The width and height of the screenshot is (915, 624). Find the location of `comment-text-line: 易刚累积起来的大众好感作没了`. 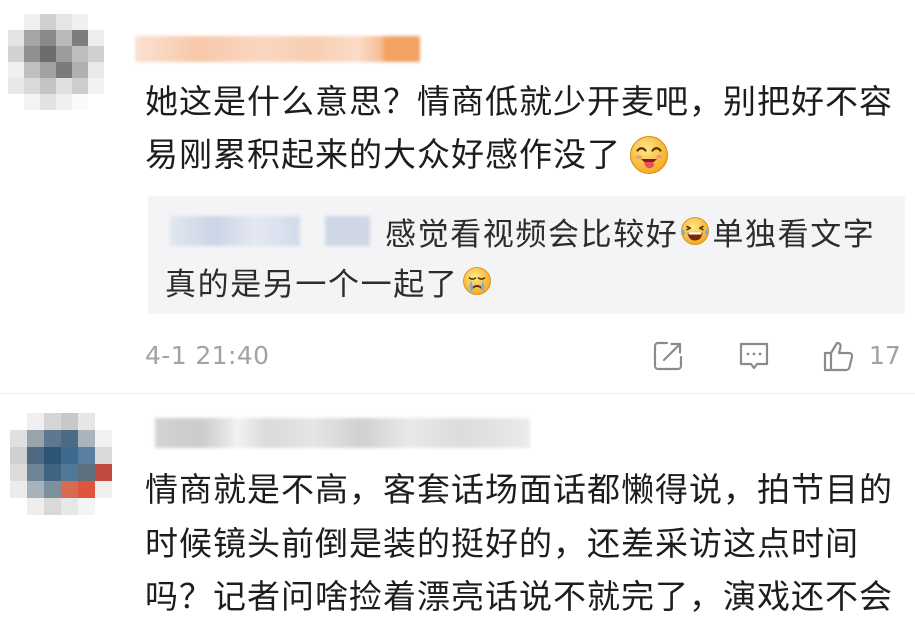

comment-text-line: 易刚累积起来的大众好感作没了 is located at coordinates (519, 154).